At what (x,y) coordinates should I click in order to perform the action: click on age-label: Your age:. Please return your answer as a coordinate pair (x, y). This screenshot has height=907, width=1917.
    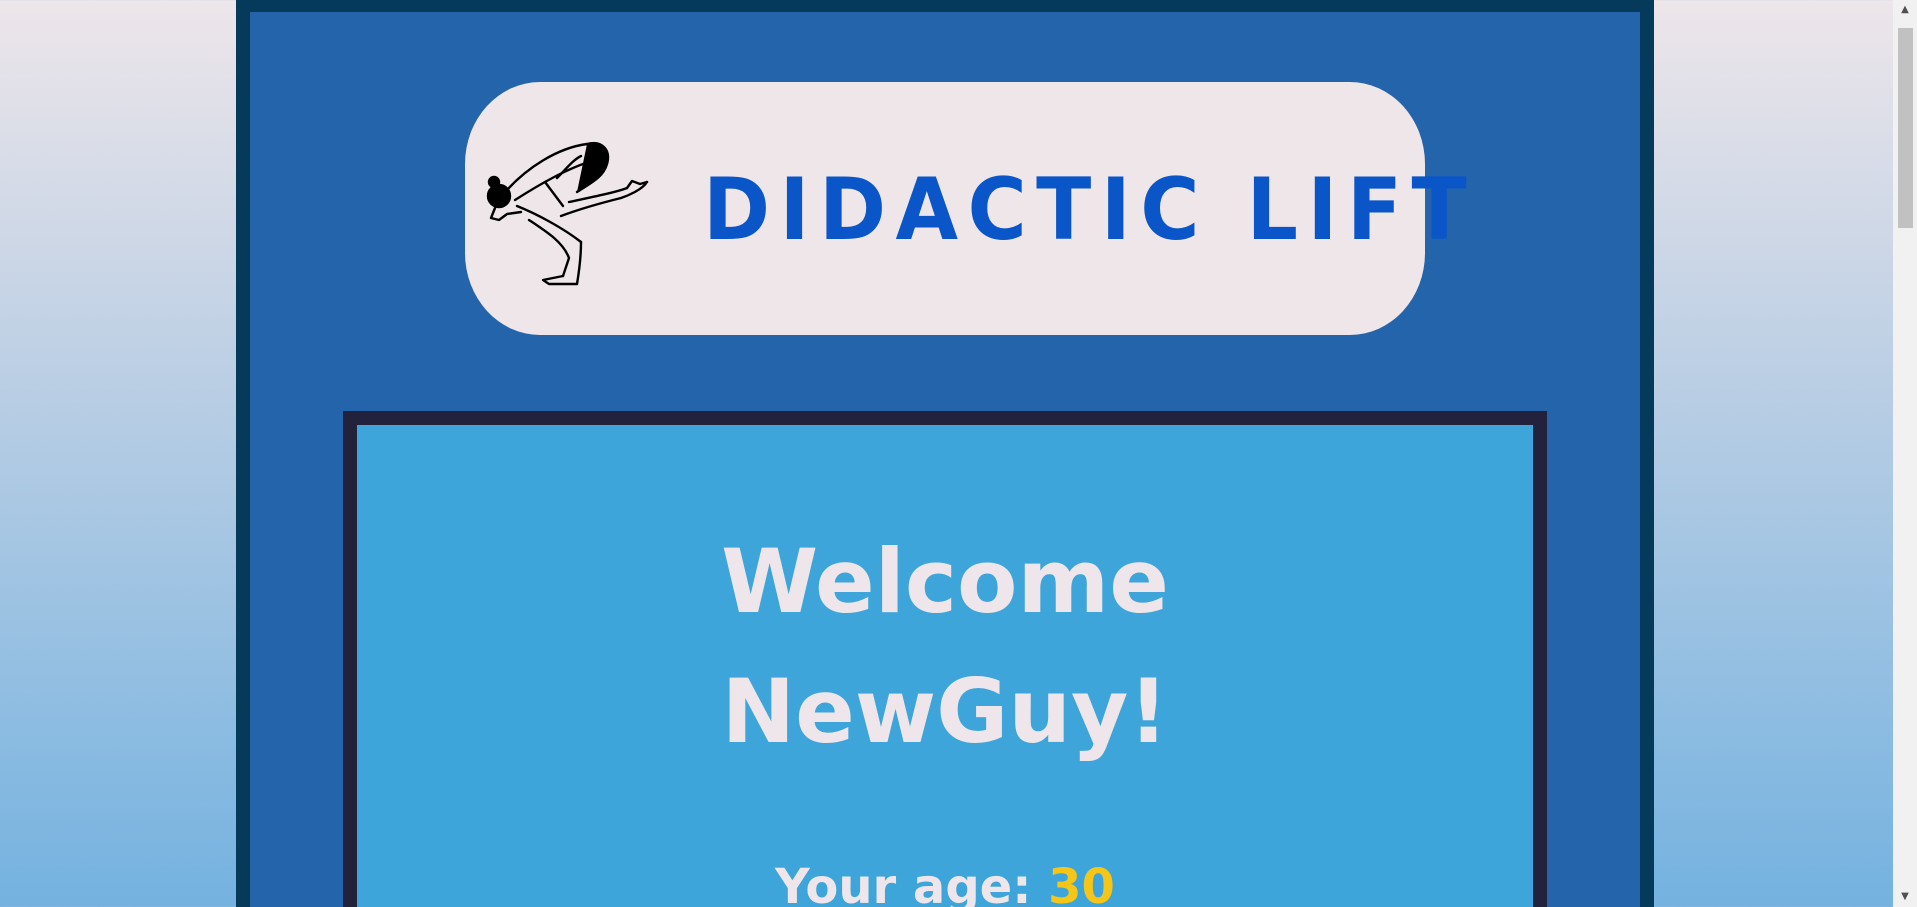
    Looking at the image, I should click on (903, 883).